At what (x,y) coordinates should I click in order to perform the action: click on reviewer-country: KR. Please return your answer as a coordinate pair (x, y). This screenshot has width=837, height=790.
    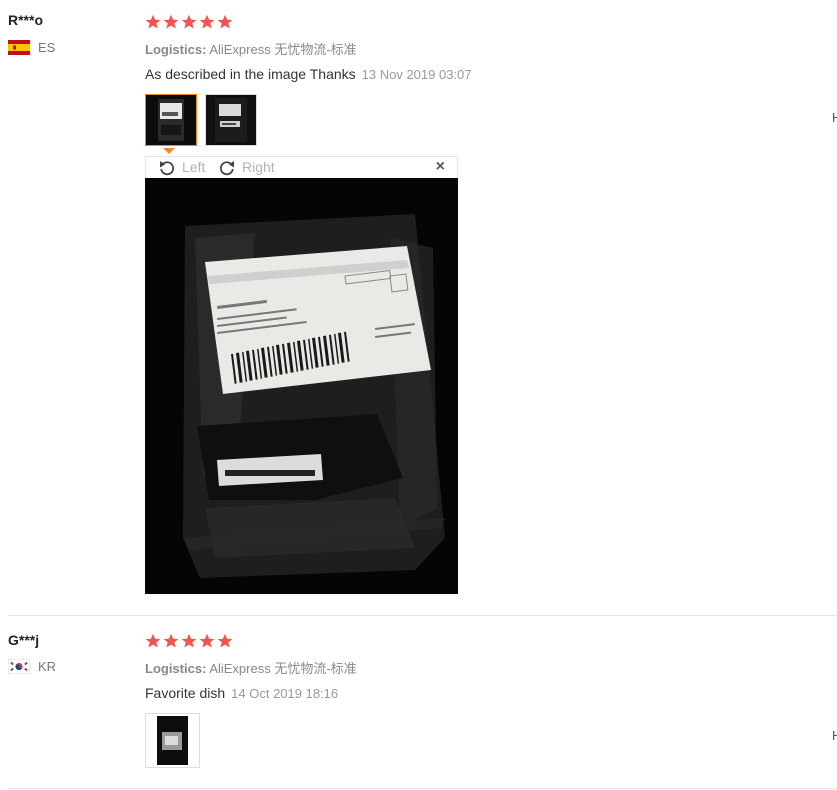
    Looking at the image, I should click on (32, 666).